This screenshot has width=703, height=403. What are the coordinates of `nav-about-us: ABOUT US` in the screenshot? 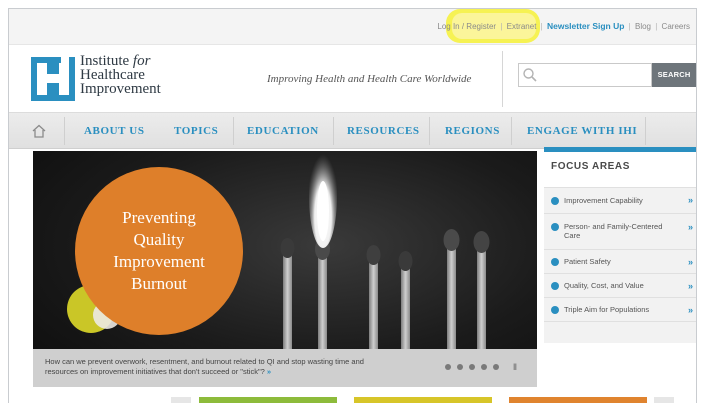 It's located at (114, 131).